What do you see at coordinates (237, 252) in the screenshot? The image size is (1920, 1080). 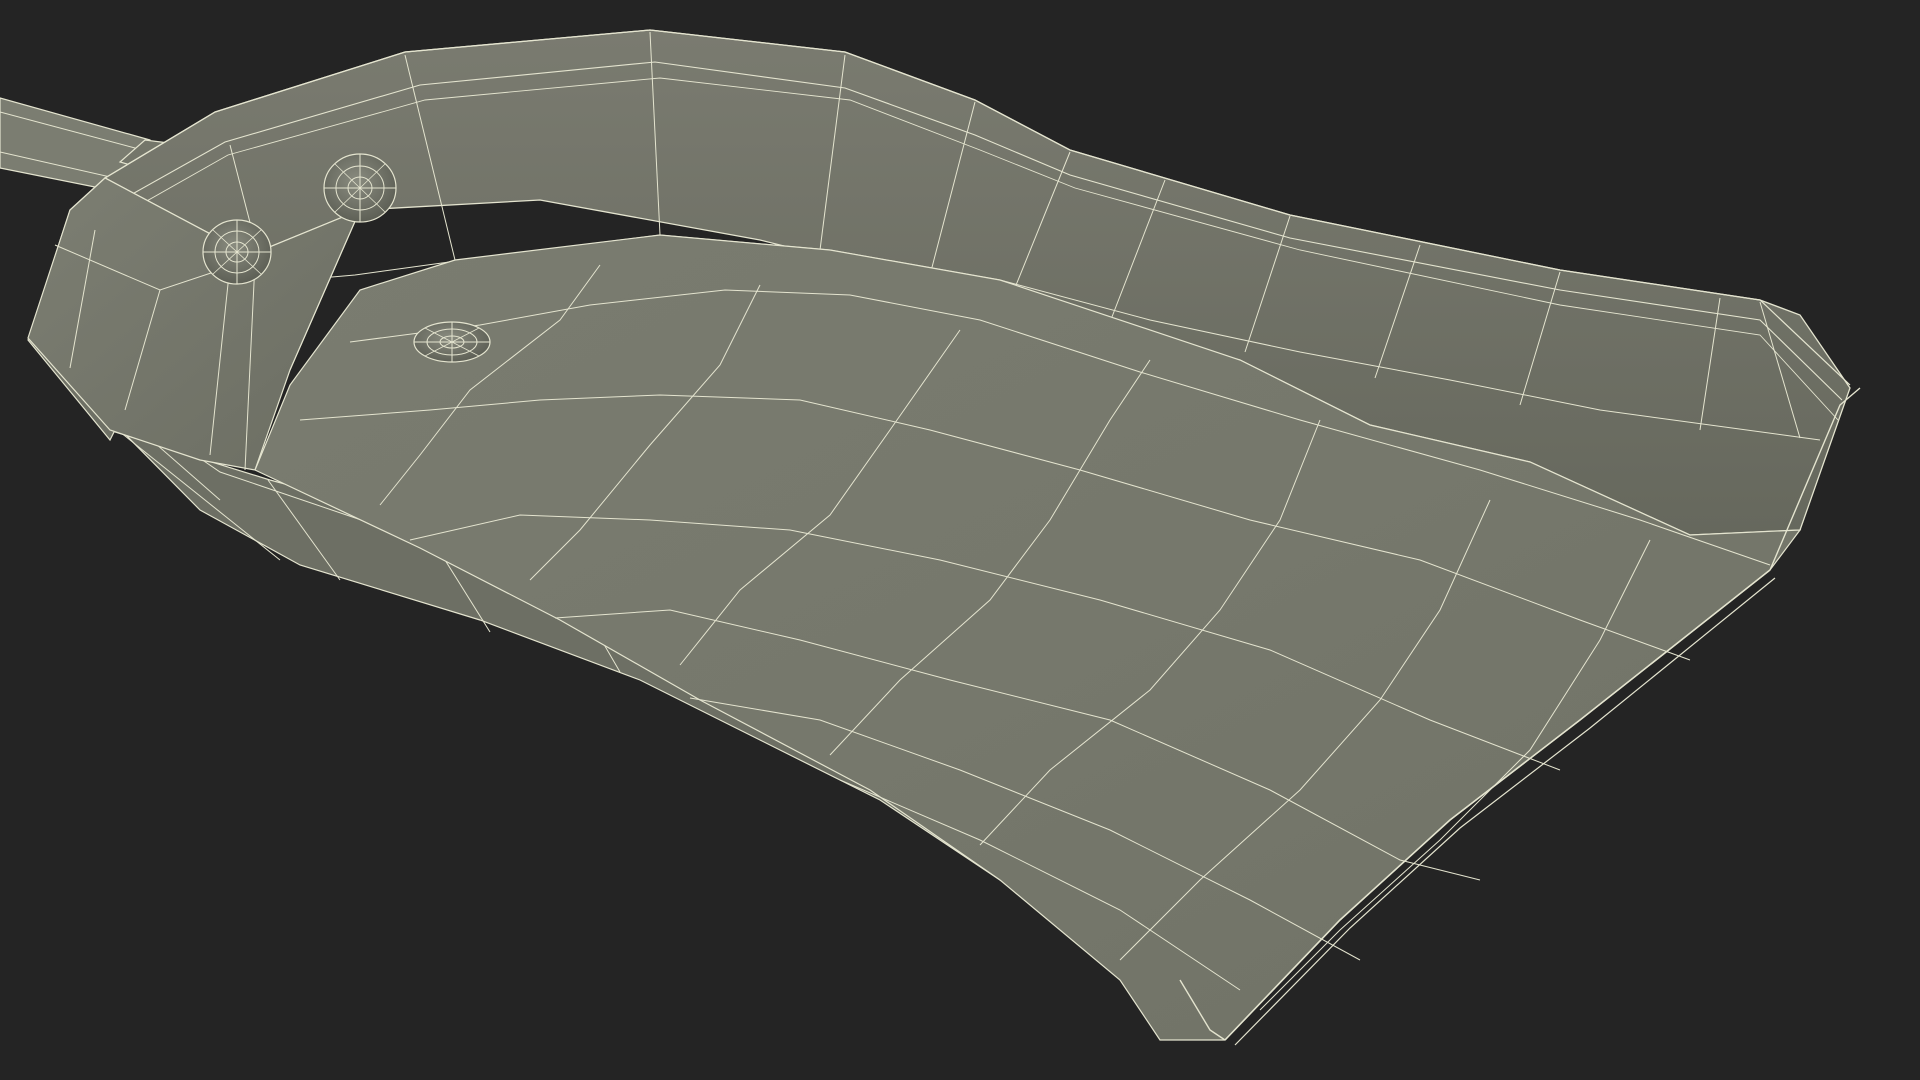 I see `rivet-middle` at bounding box center [237, 252].